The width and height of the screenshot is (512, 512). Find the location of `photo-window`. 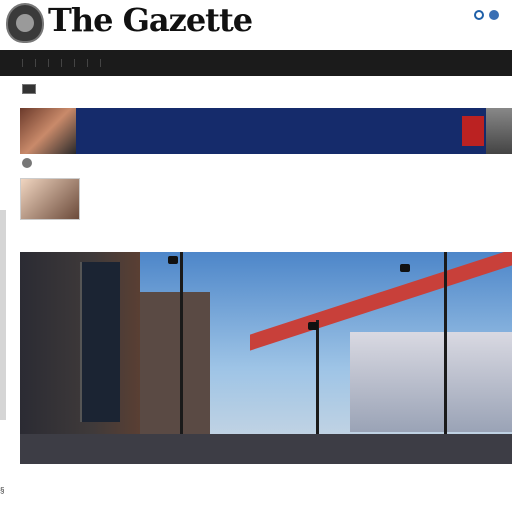

photo-window is located at coordinates (100, 342).